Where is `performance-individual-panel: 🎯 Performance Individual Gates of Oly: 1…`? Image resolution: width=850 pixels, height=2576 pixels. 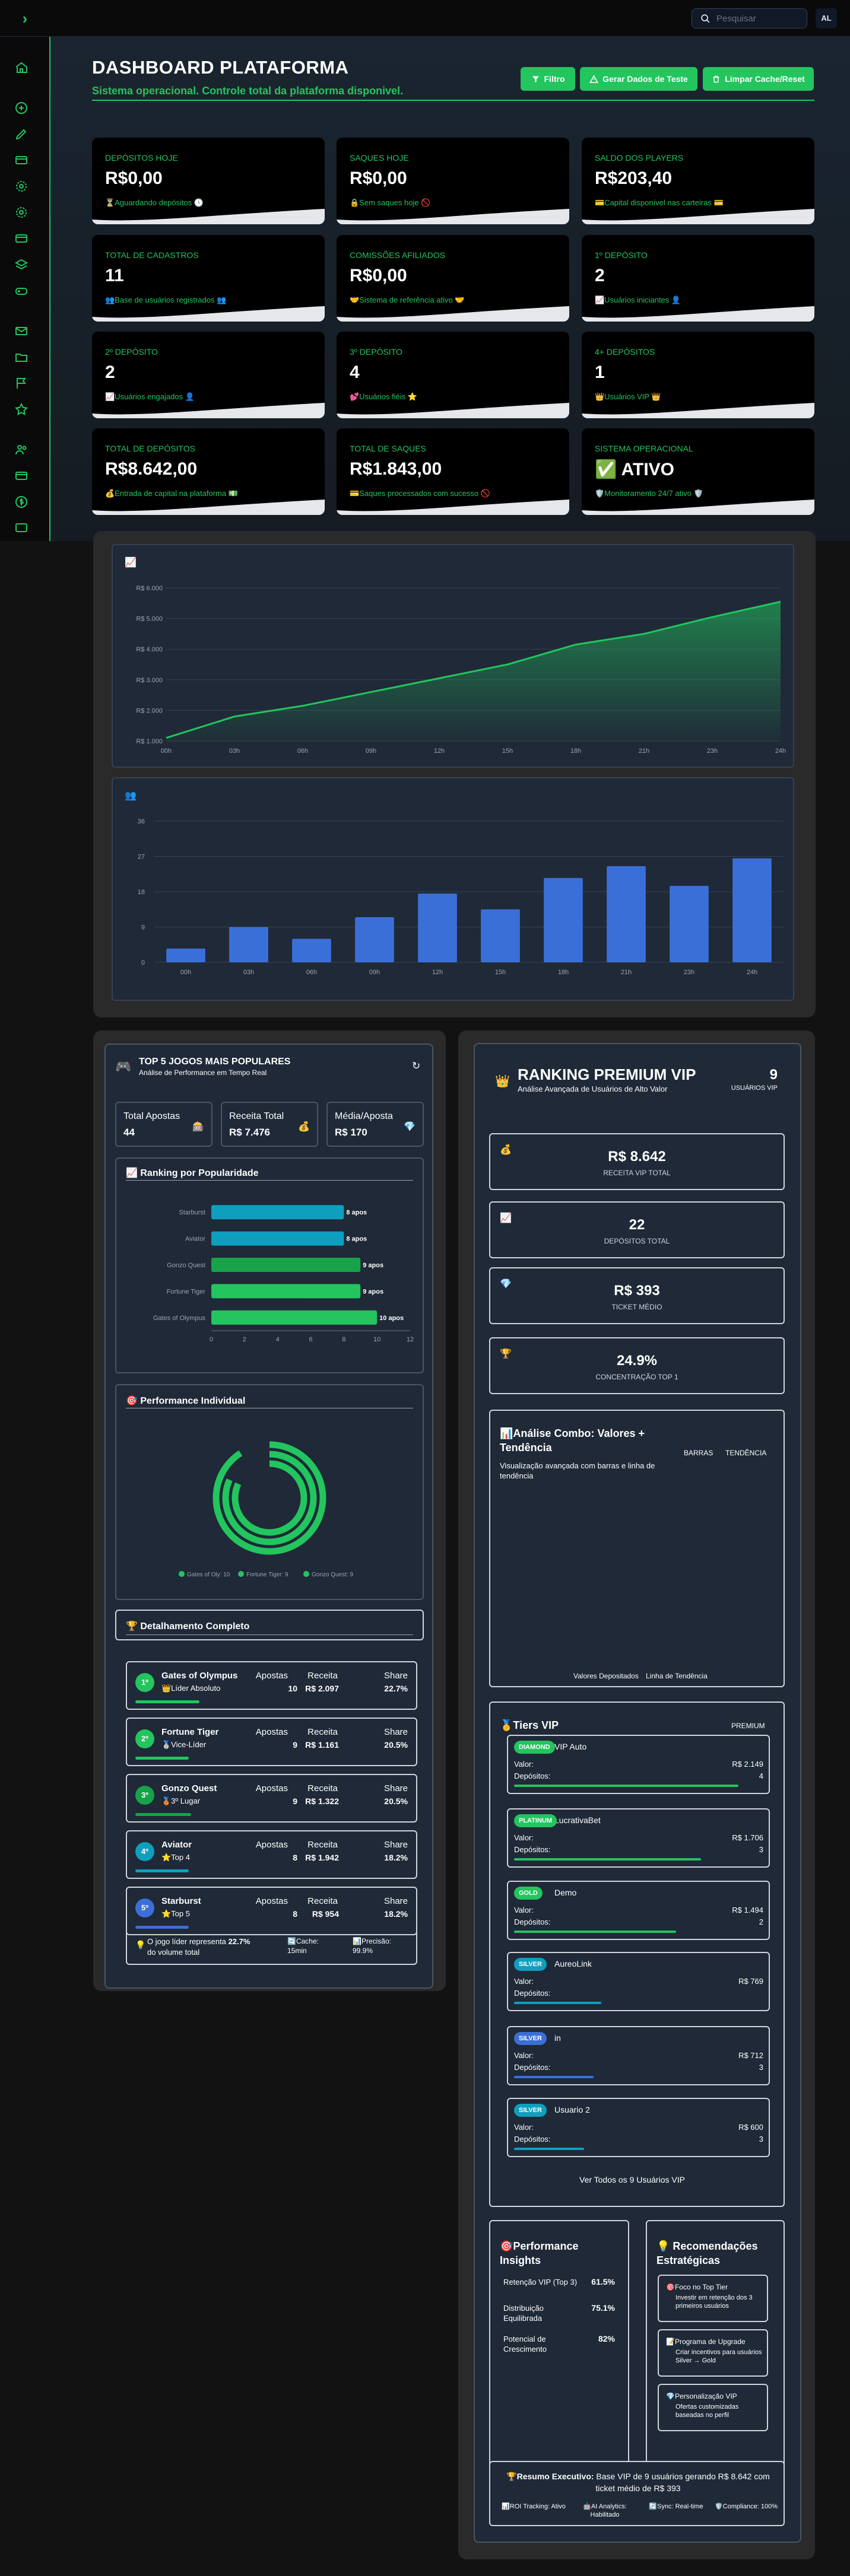 performance-individual-panel: 🎯 Performance Individual Gates of Oly: 1… is located at coordinates (270, 1492).